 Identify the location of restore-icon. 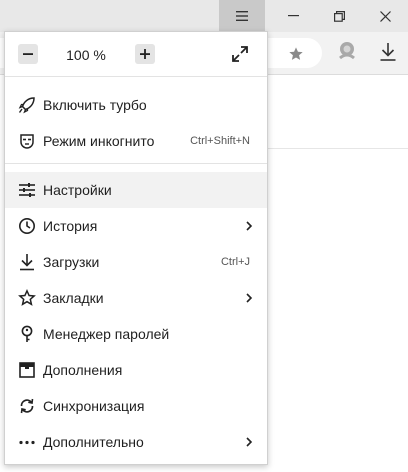
(339, 16).